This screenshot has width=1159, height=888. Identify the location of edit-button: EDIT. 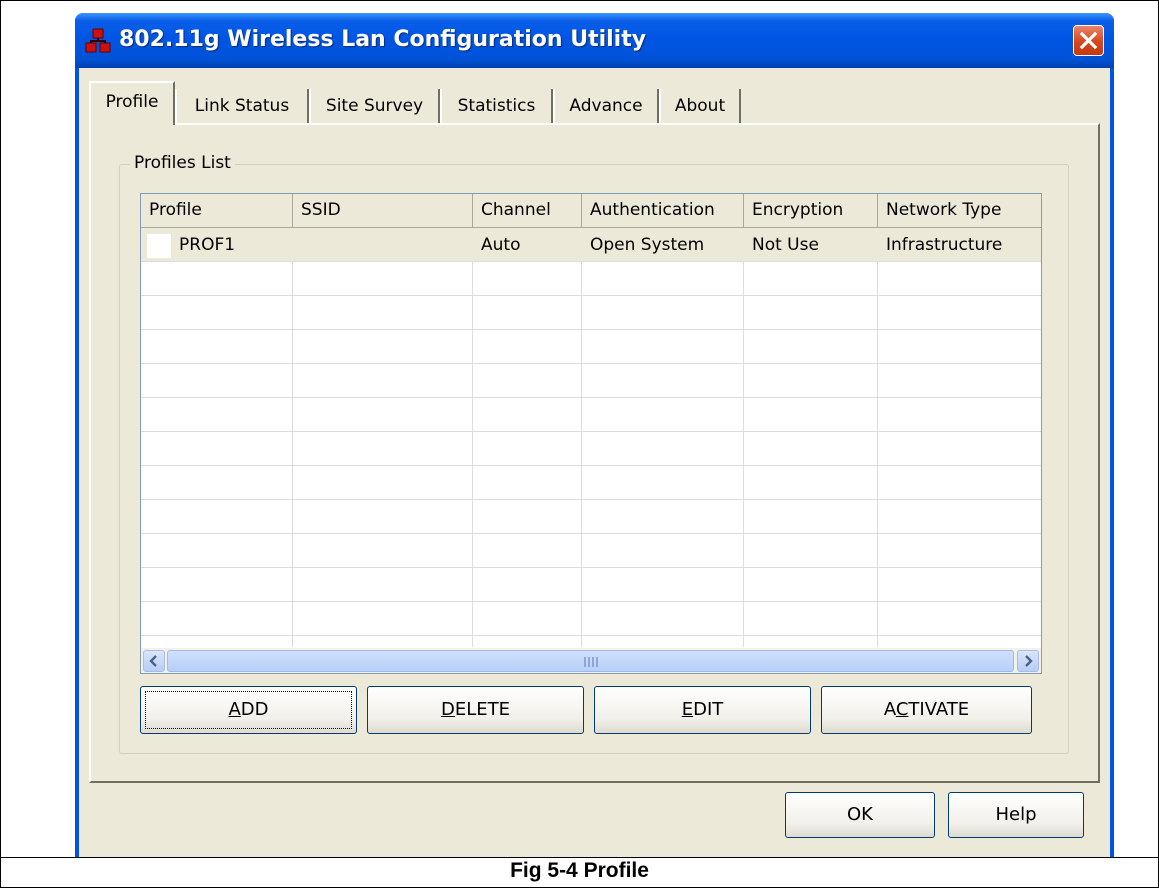
(702, 710).